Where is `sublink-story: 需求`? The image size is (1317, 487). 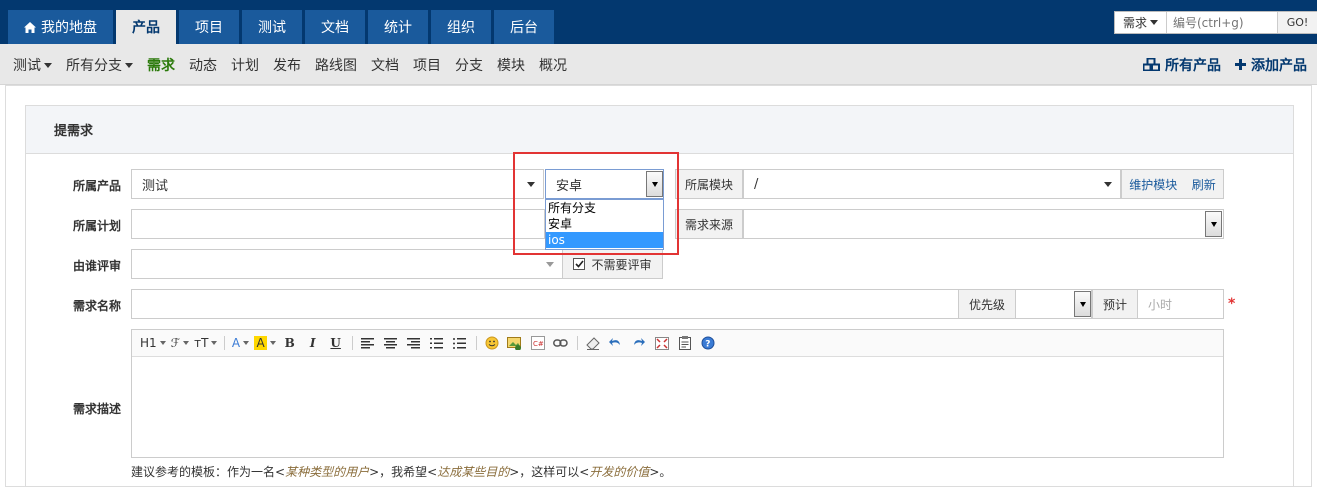
sublink-story: 需求 is located at coordinates (161, 65).